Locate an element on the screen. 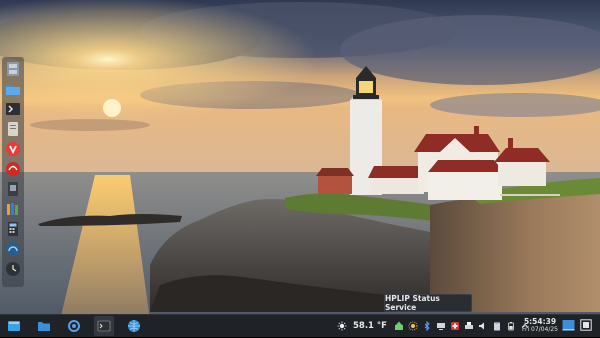 Image resolution: width=600 pixels, height=338 pixels. network-icon is located at coordinates (440, 326).